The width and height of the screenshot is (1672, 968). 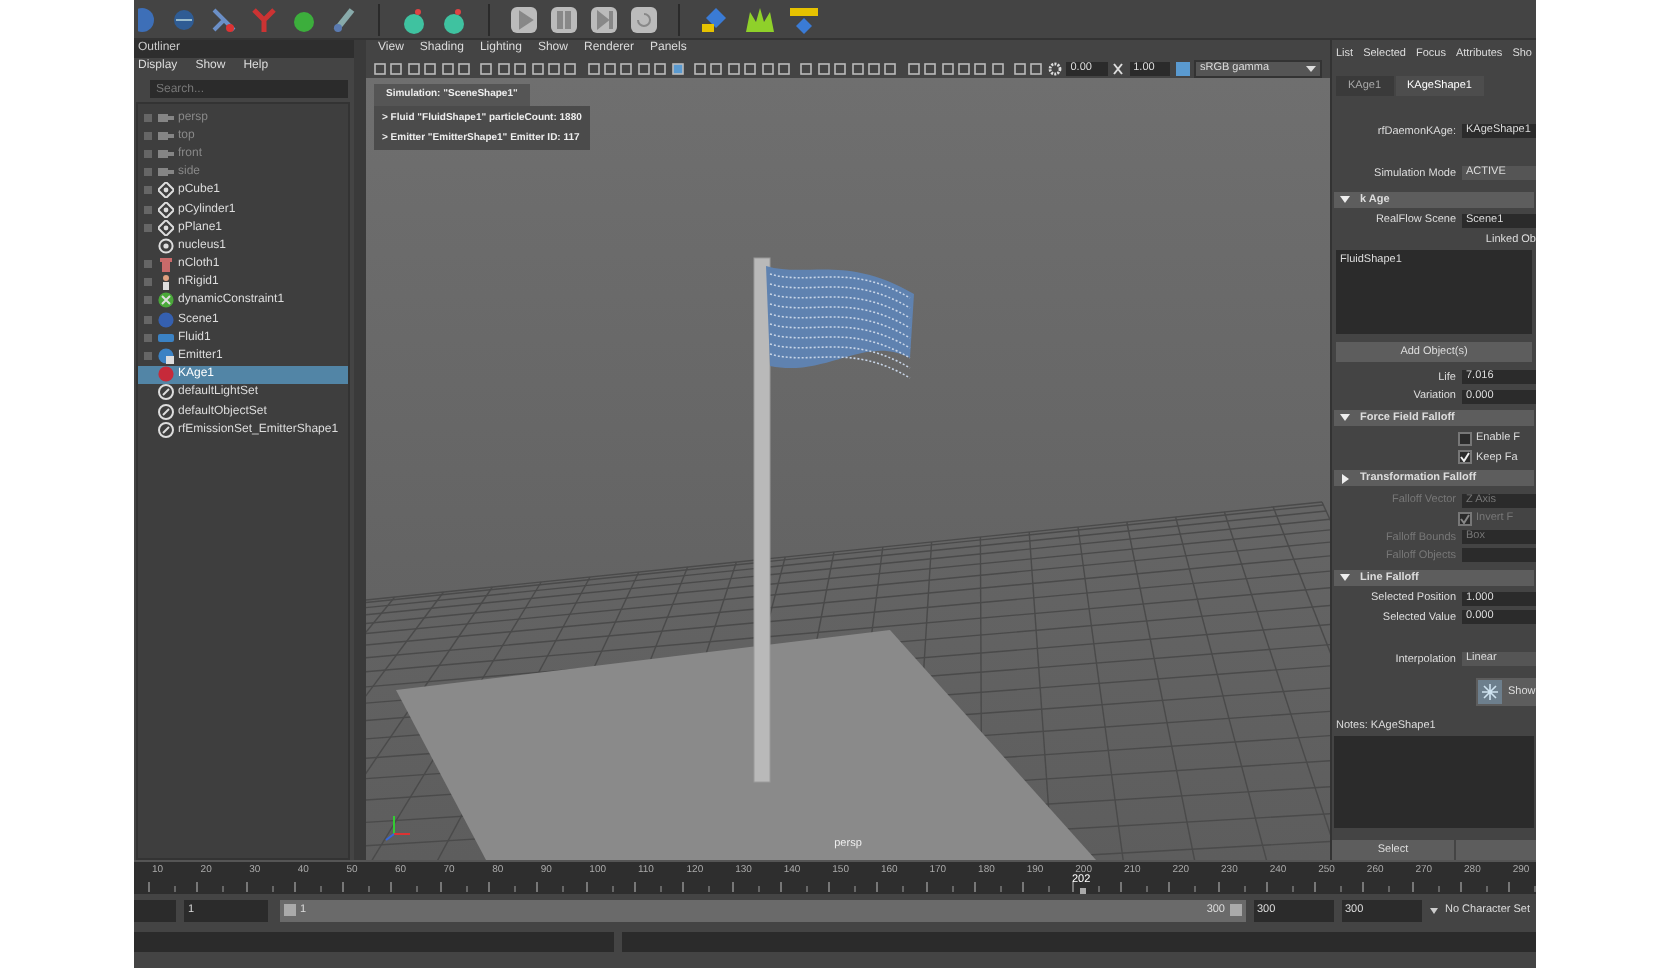 I want to click on axis-icon, so click(x=398, y=828).